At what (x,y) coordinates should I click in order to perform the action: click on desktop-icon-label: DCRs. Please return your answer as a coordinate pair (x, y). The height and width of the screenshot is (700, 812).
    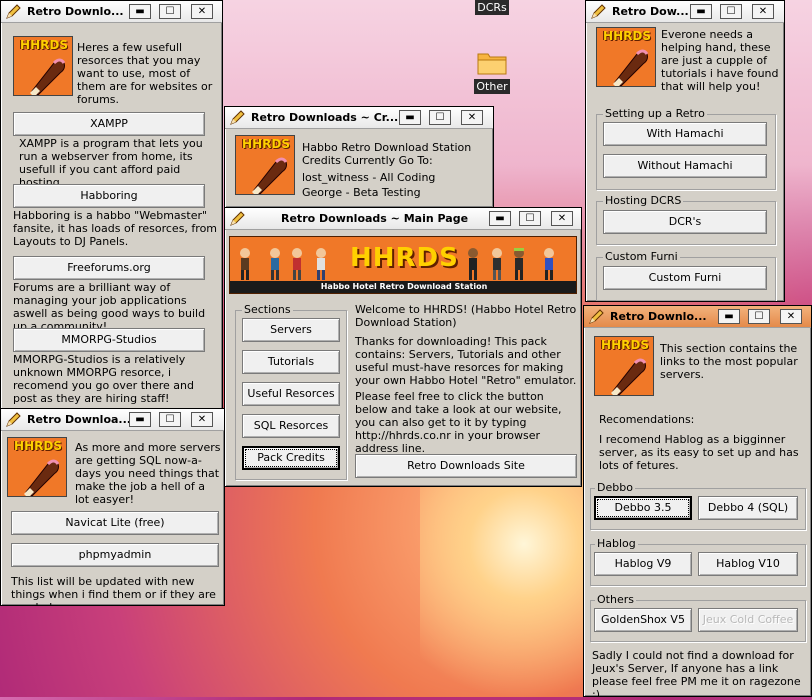
    Looking at the image, I should click on (492, 7).